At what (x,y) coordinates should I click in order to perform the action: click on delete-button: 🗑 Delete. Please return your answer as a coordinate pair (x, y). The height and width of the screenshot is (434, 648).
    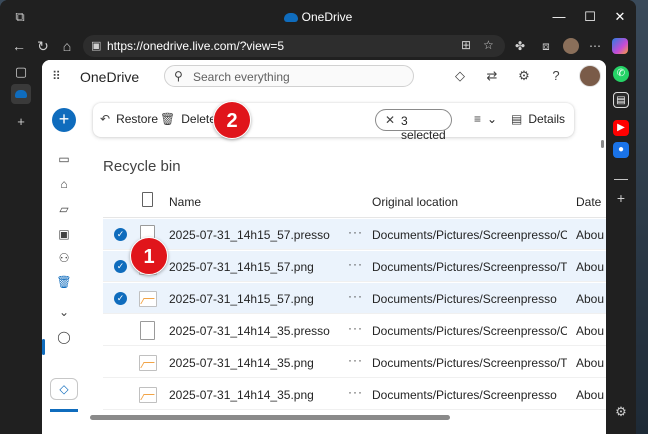
    Looking at the image, I should click on (188, 119).